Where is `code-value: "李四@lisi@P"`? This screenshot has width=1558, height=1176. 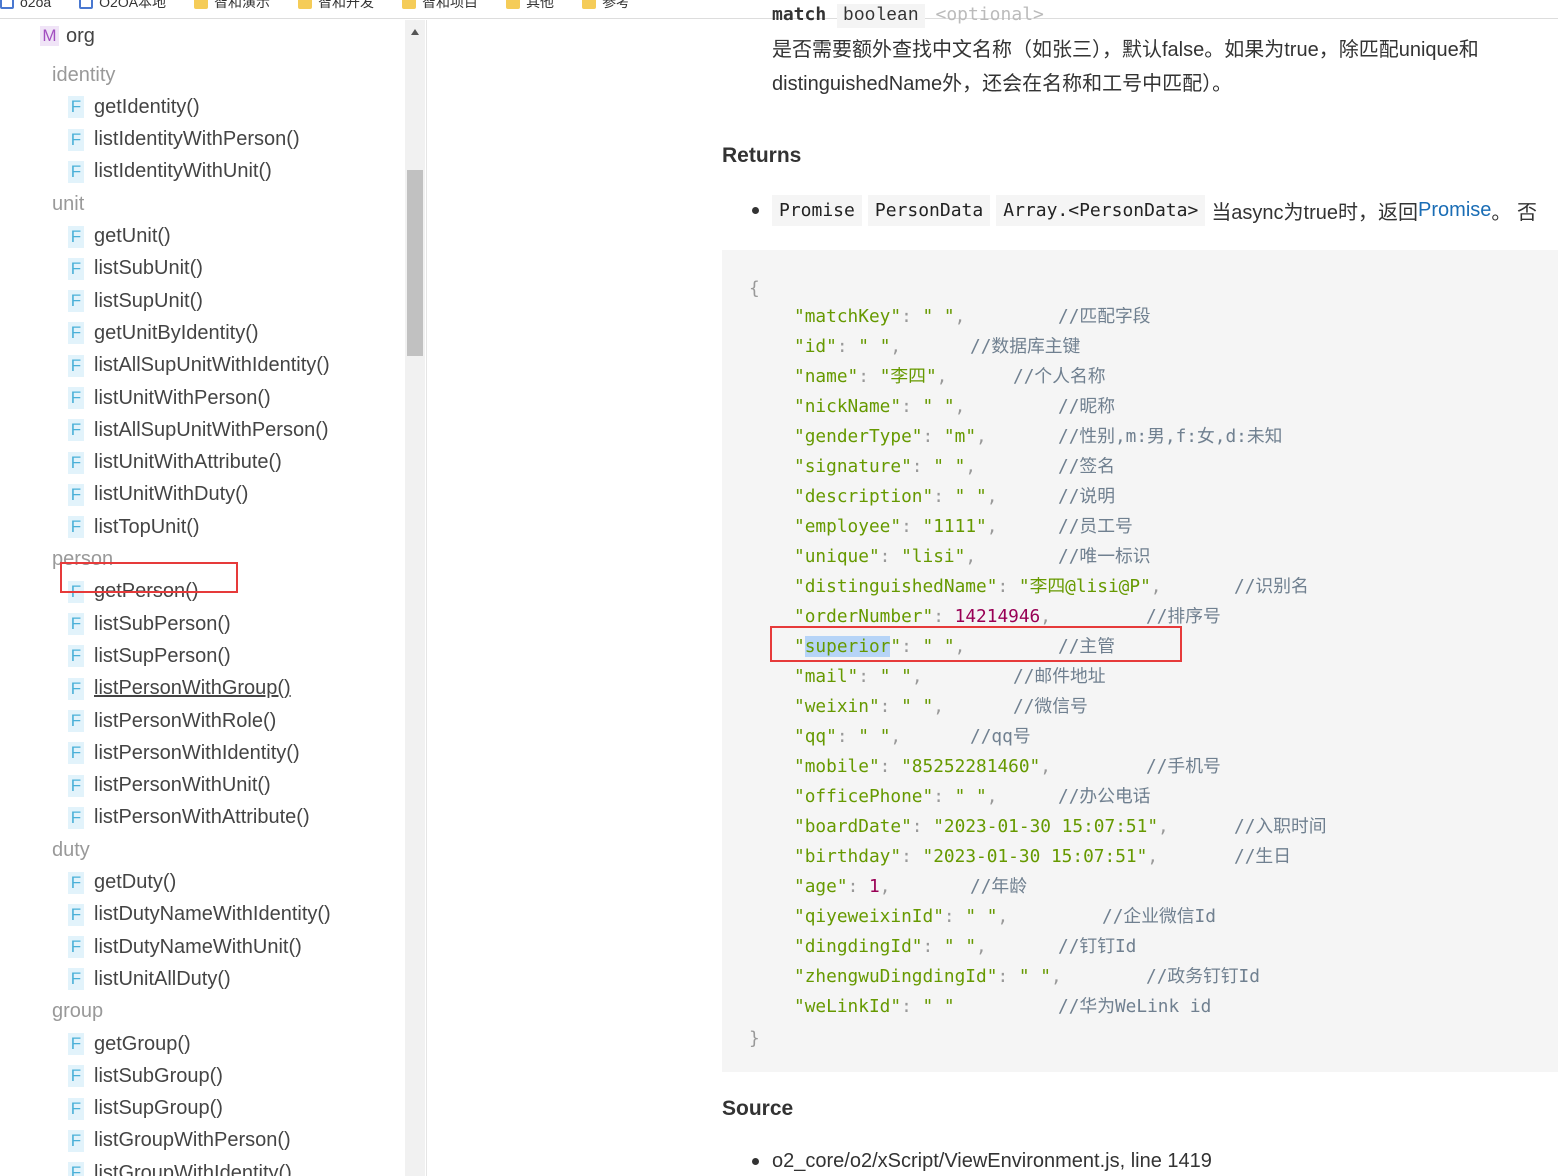
code-value: "李四@lisi@P" is located at coordinates (1084, 586).